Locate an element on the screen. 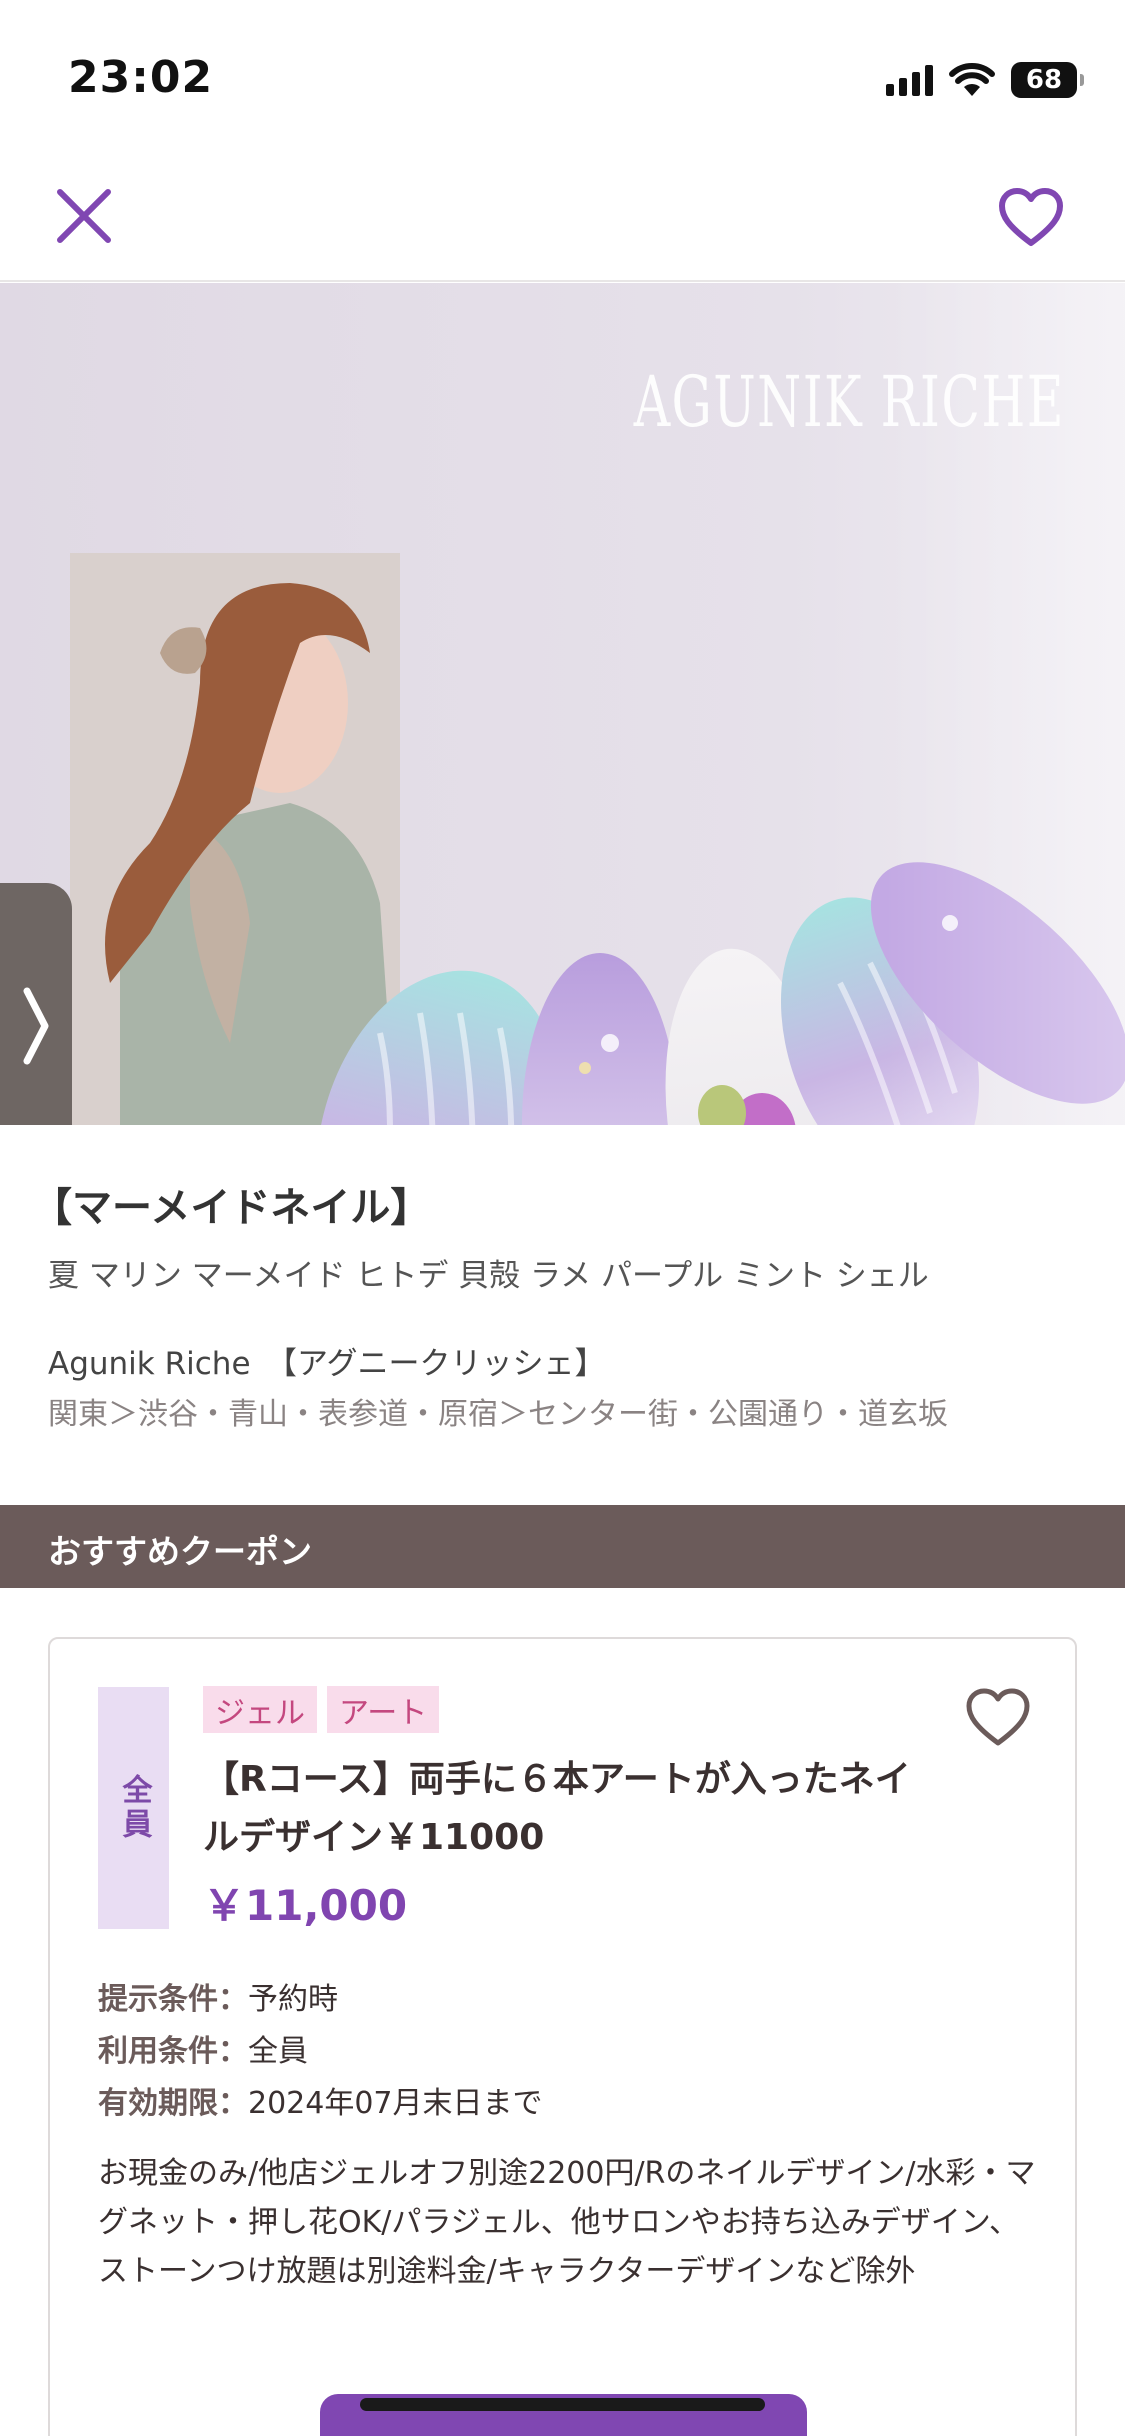  condition-usage: 利用条件：全員 is located at coordinates (203, 2051).